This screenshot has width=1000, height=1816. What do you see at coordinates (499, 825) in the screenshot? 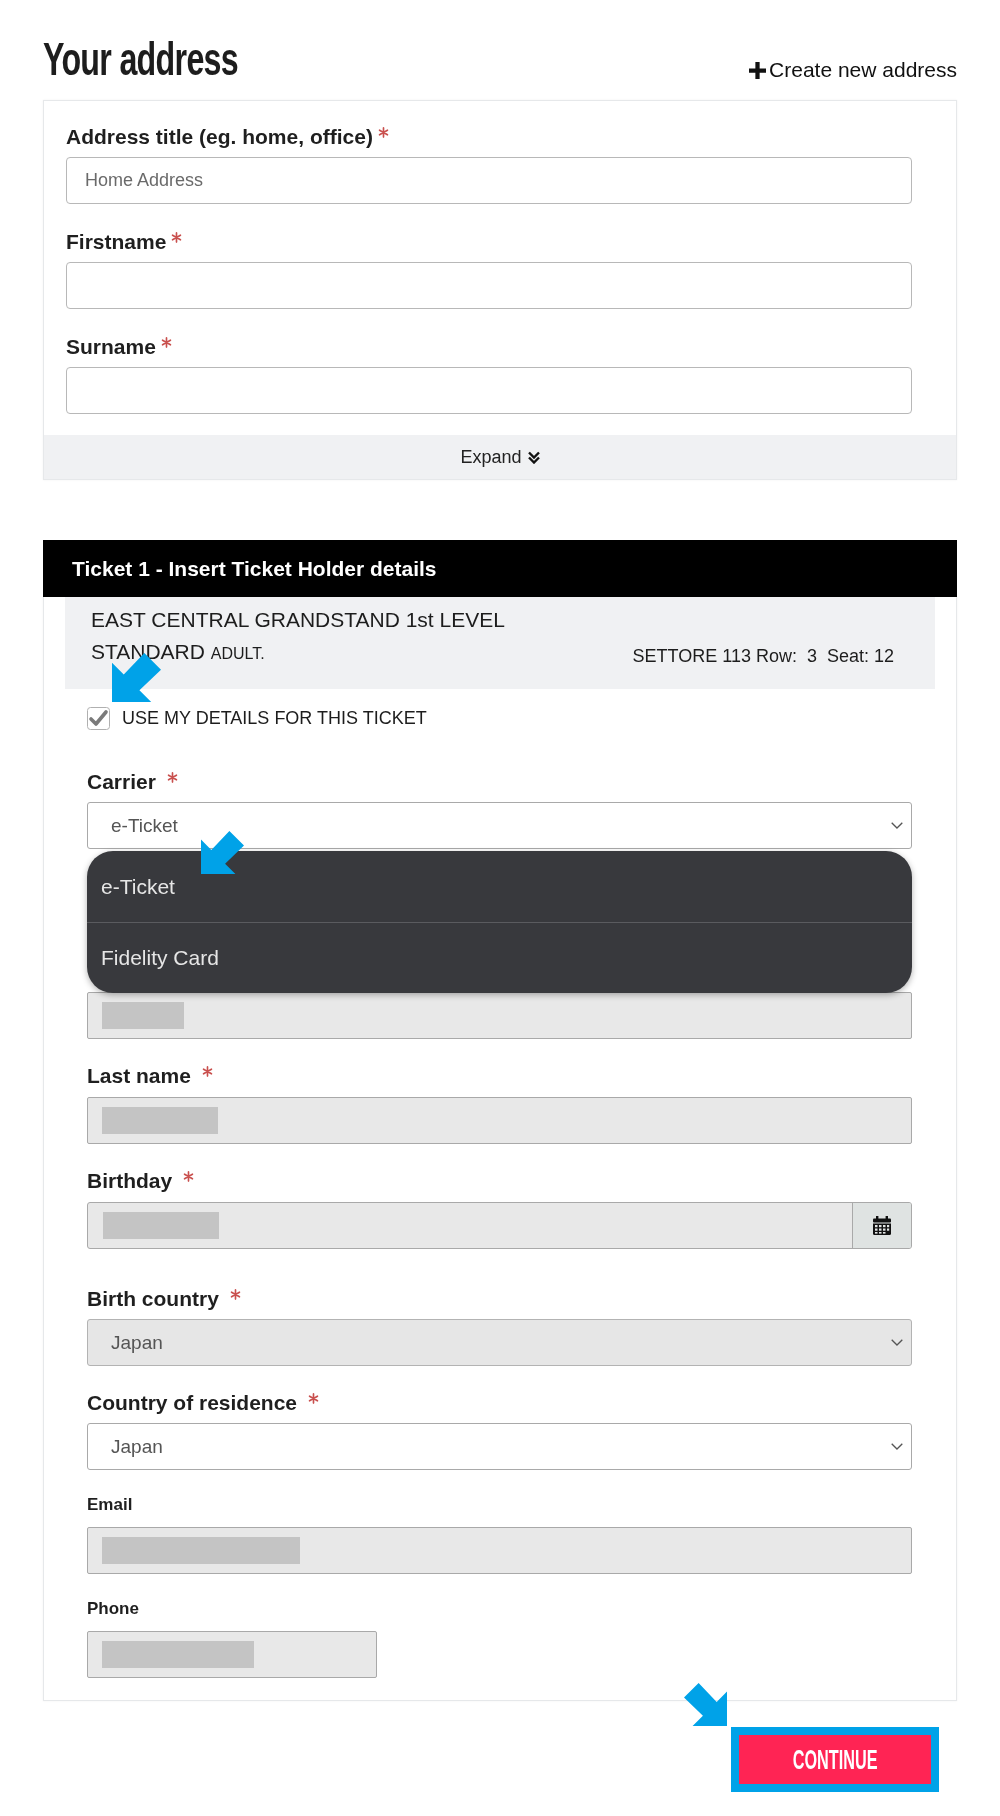
I see `select-field: e-Ticket` at bounding box center [499, 825].